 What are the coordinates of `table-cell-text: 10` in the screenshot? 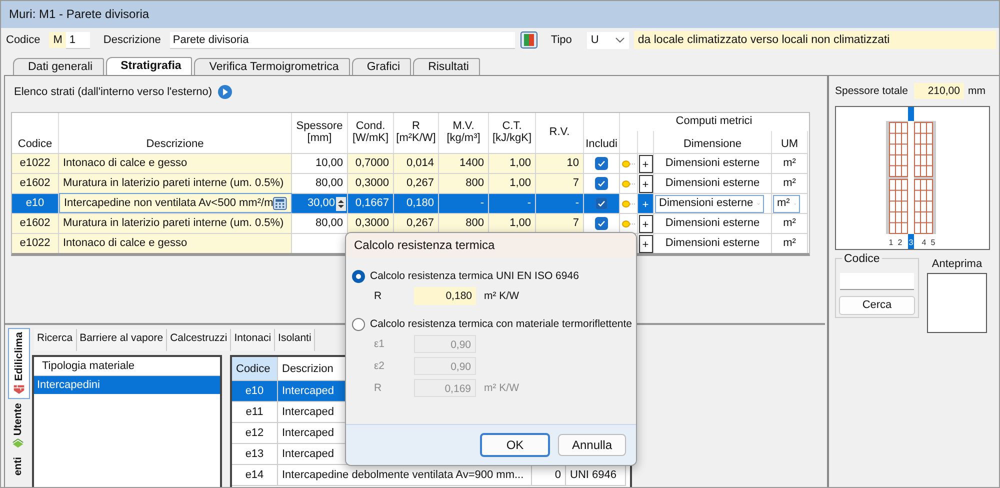 It's located at (572, 163).